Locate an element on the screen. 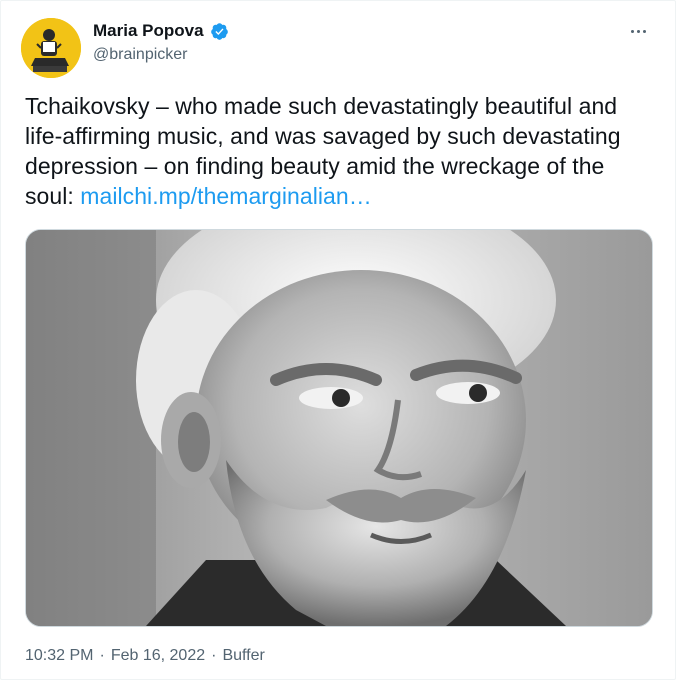 This screenshot has height=680, width=676. more-options-button is located at coordinates (638, 31).